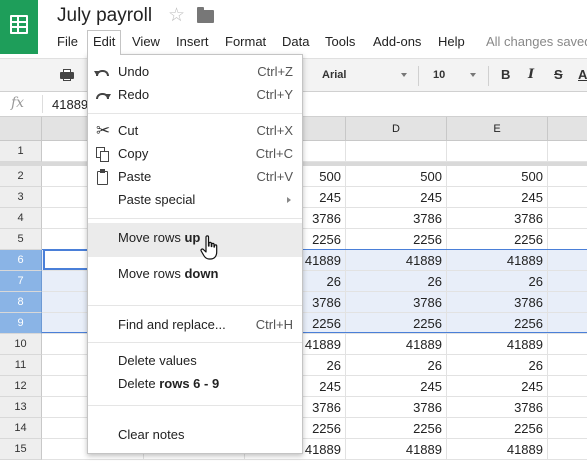 The width and height of the screenshot is (587, 461). What do you see at coordinates (195, 131) in the screenshot?
I see `menu-cut: ✂ Cut Ctrl+X` at bounding box center [195, 131].